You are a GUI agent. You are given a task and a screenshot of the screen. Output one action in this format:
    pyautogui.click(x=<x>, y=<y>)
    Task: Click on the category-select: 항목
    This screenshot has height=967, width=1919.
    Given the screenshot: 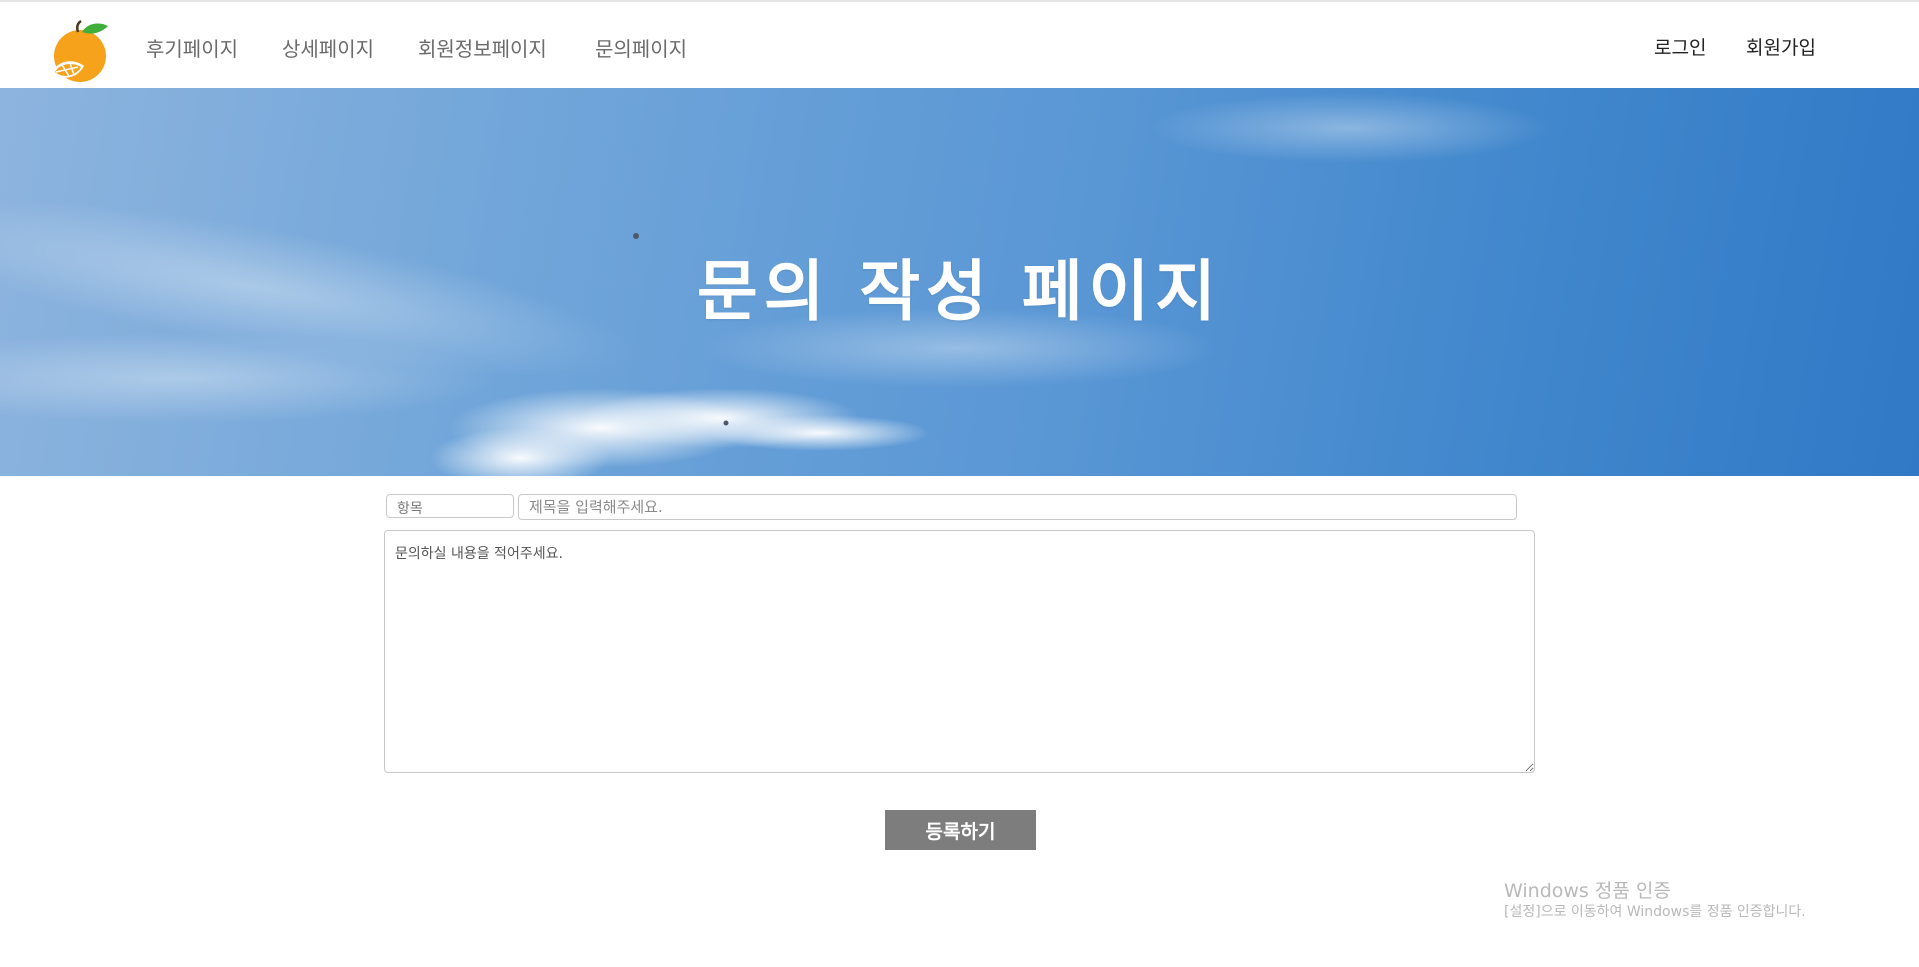 What is the action you would take?
    pyautogui.click(x=450, y=506)
    